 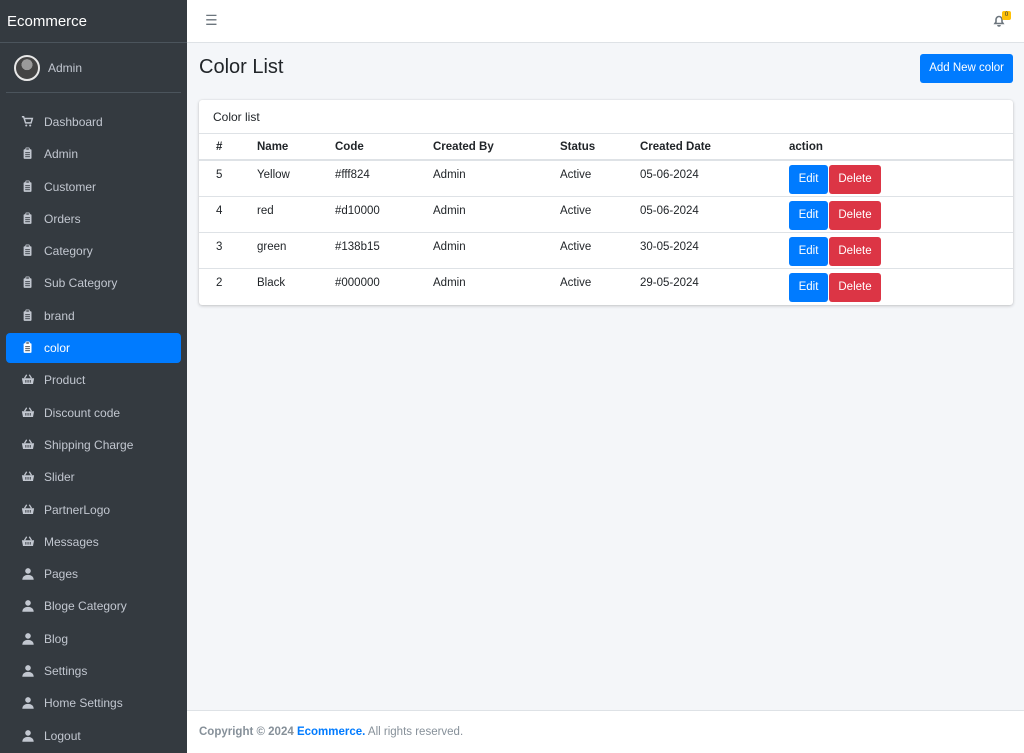 I want to click on footer-brand-link: Ecommerce., so click(x=331, y=732).